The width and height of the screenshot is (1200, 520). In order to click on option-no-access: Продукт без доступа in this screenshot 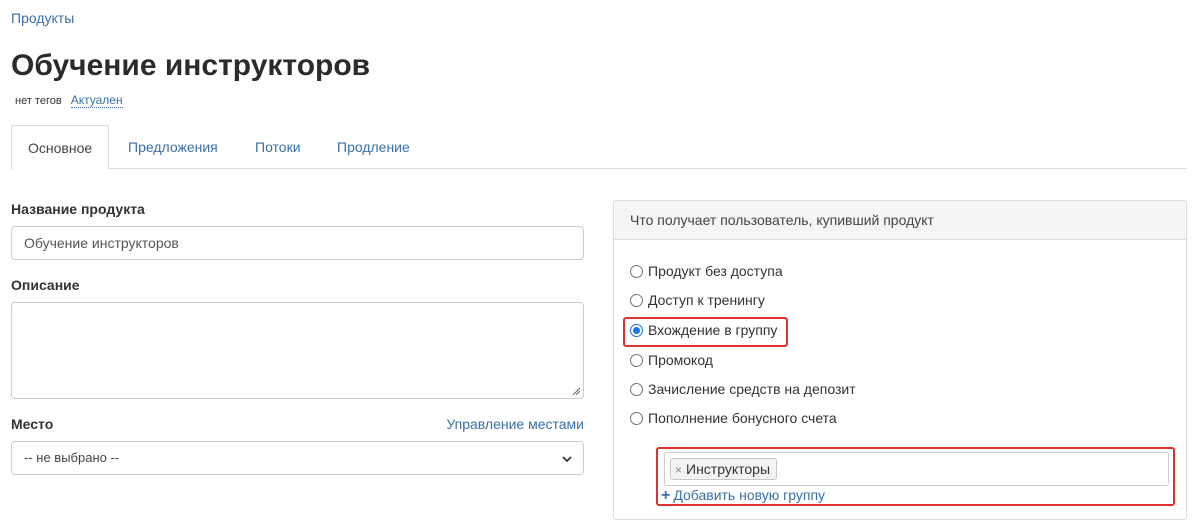, I will do `click(706, 271)`.